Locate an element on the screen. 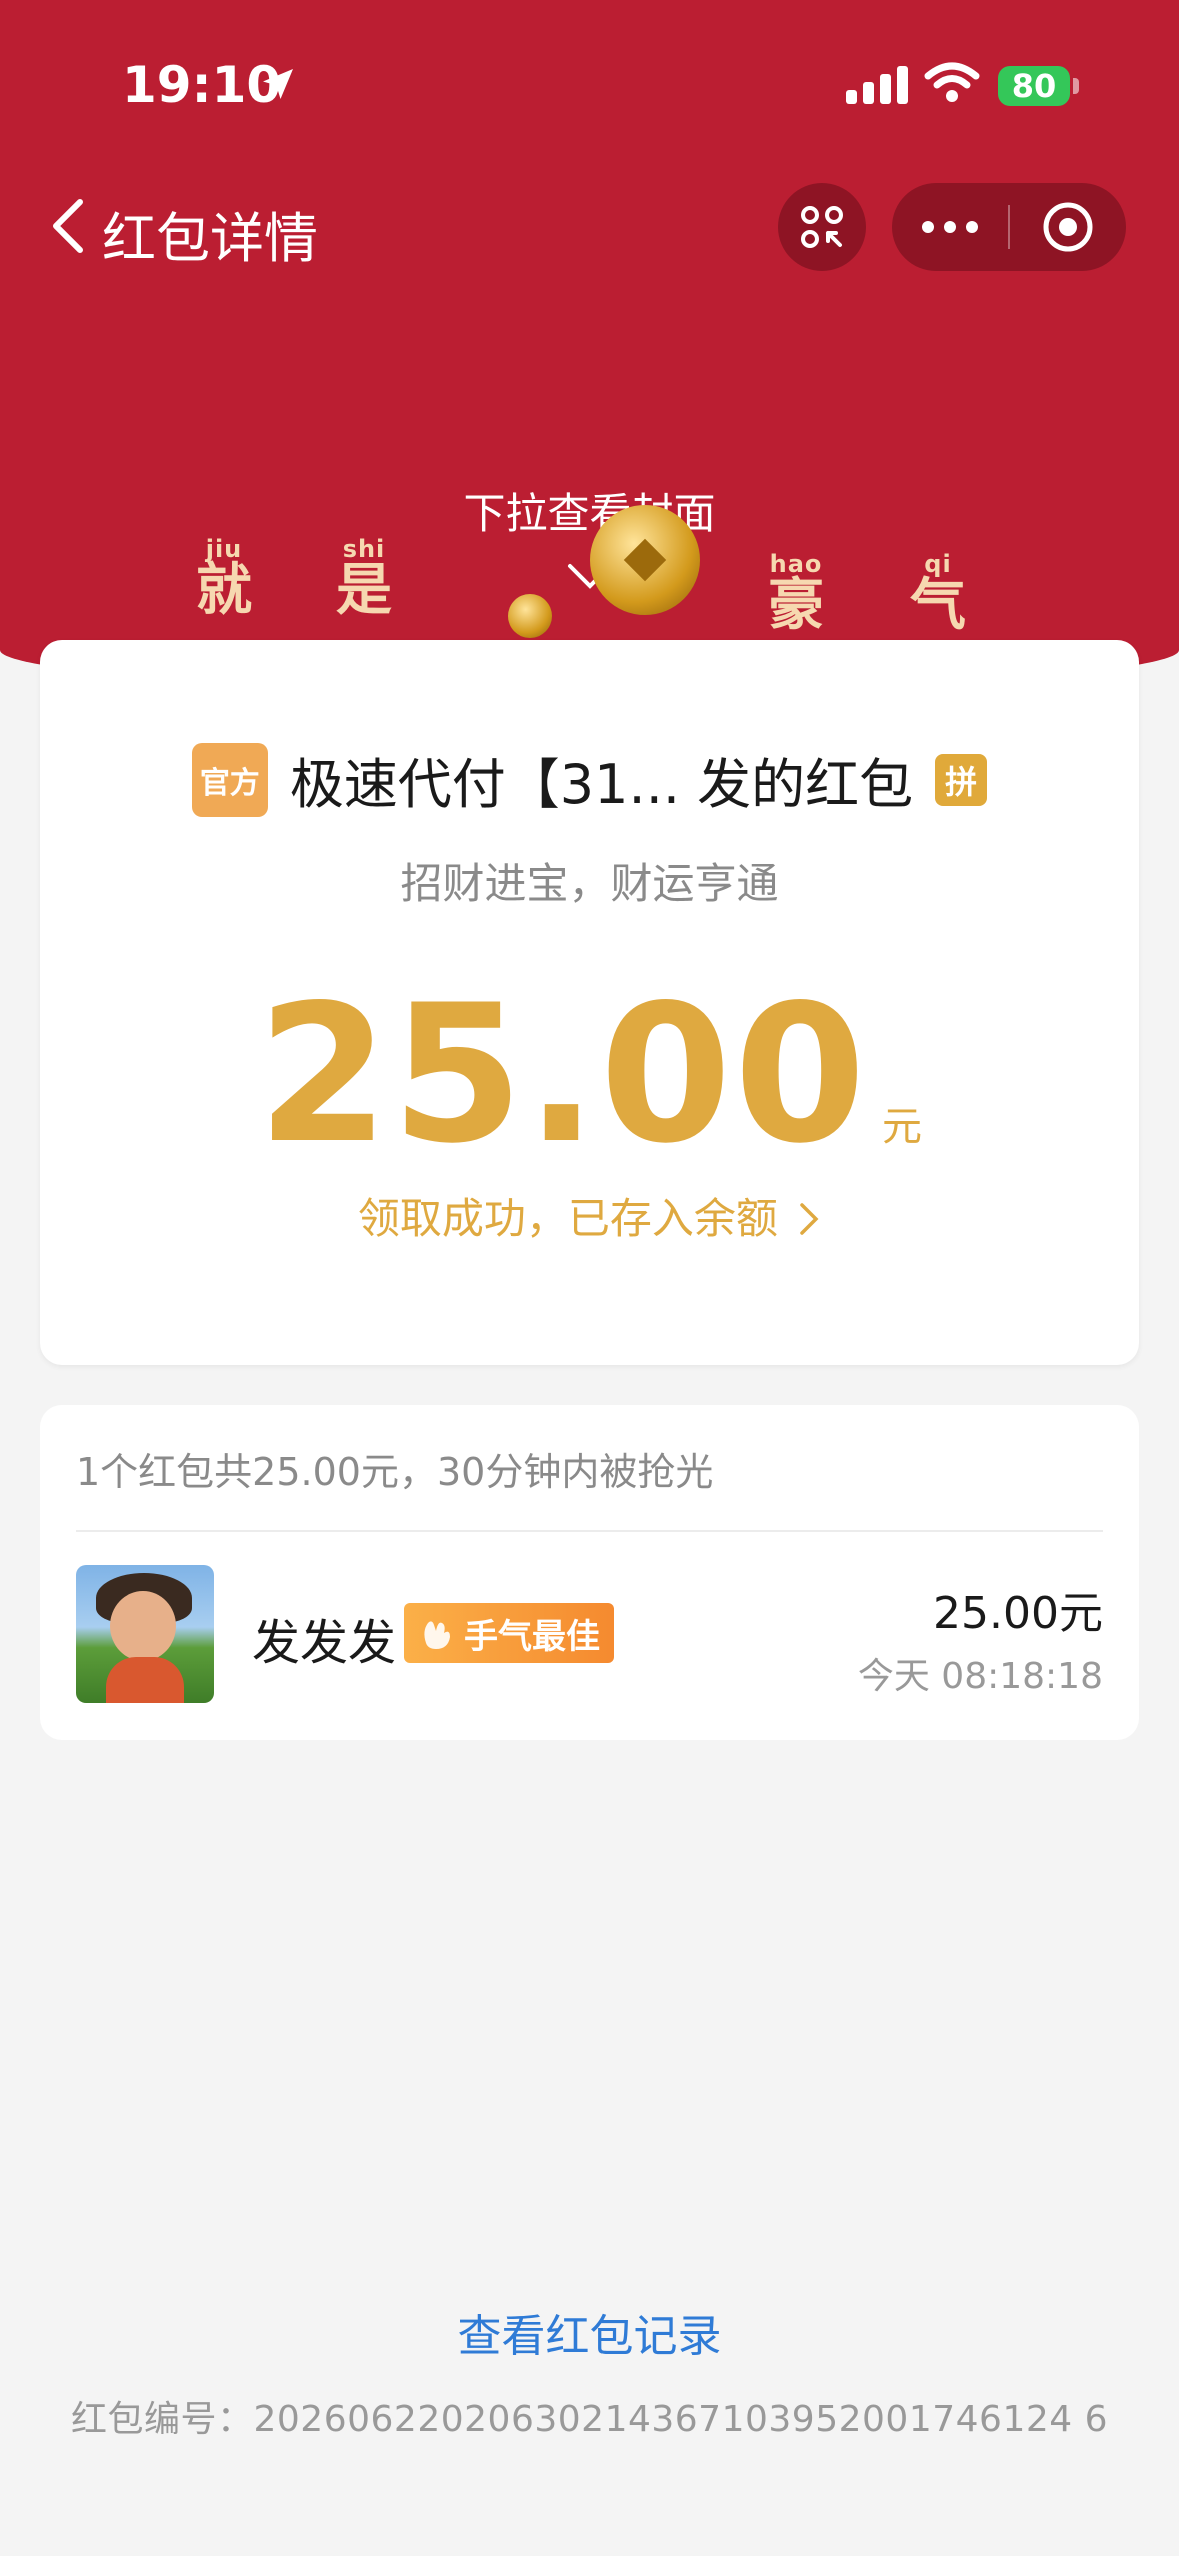  amount-row: 25.00 元 is located at coordinates (589, 1075).